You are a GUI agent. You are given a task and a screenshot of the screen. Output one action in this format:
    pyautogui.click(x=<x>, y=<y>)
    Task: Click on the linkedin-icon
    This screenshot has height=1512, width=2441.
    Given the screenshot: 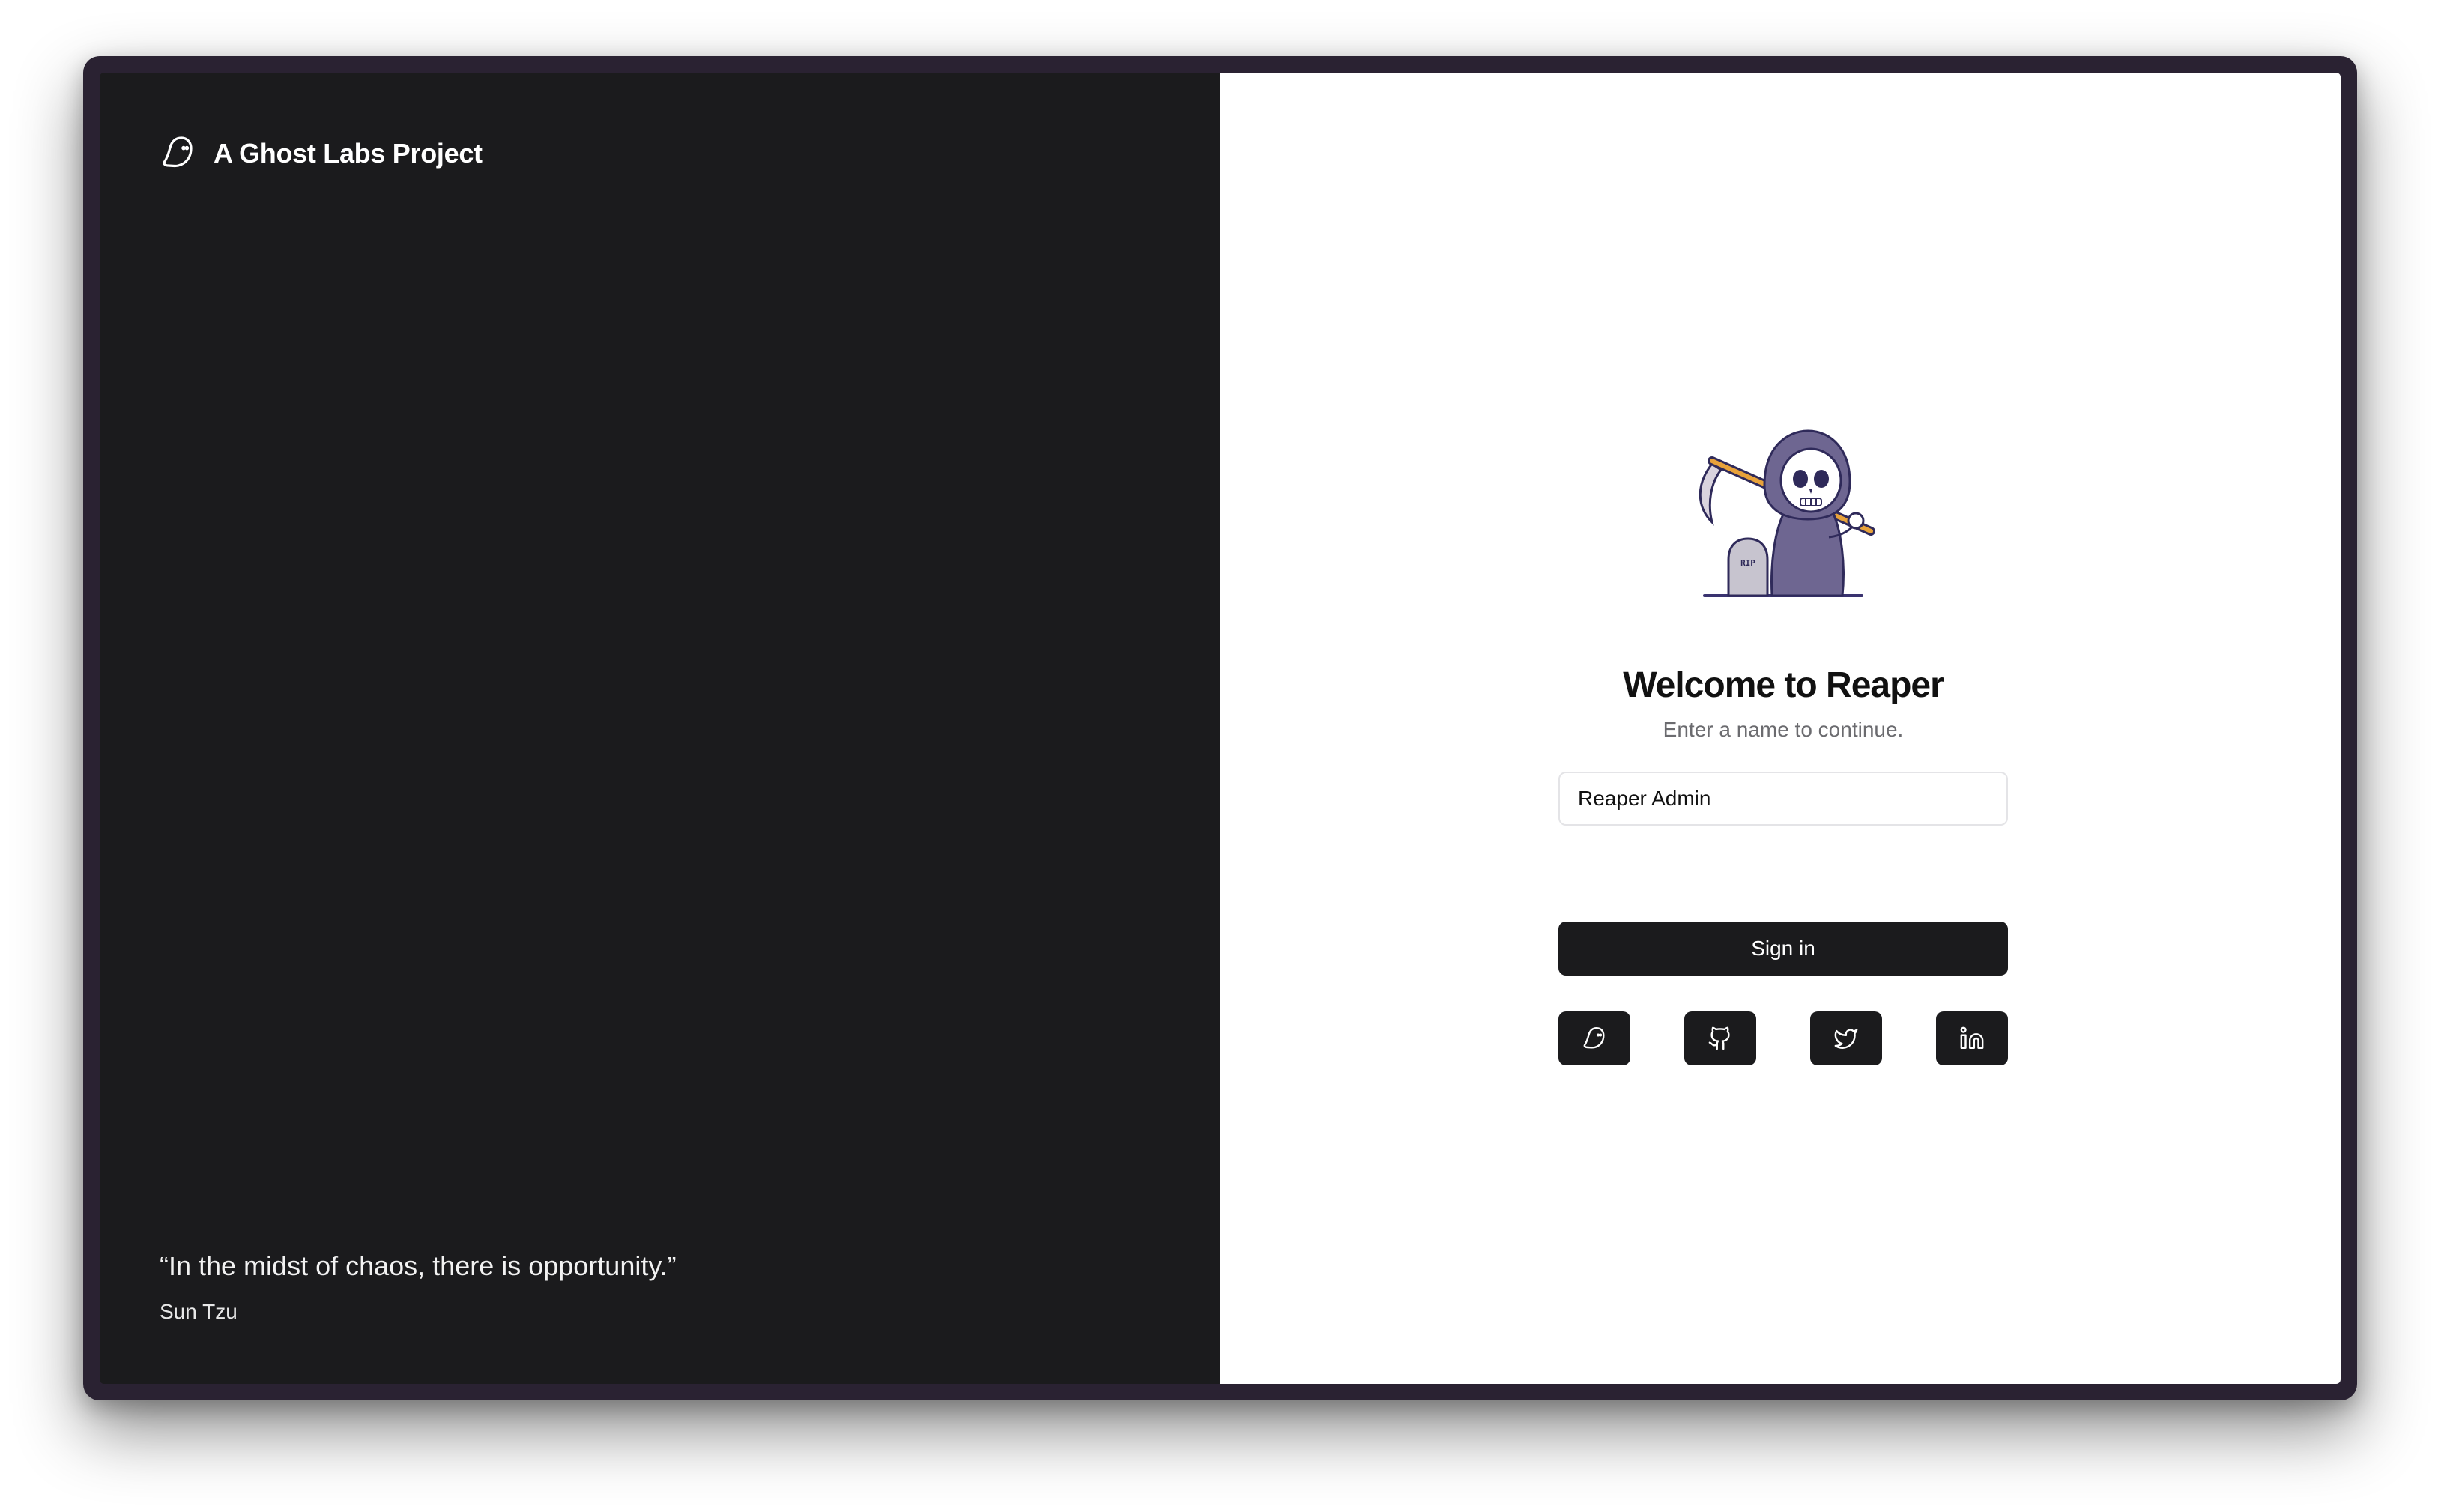 What is the action you would take?
    pyautogui.click(x=1972, y=1038)
    